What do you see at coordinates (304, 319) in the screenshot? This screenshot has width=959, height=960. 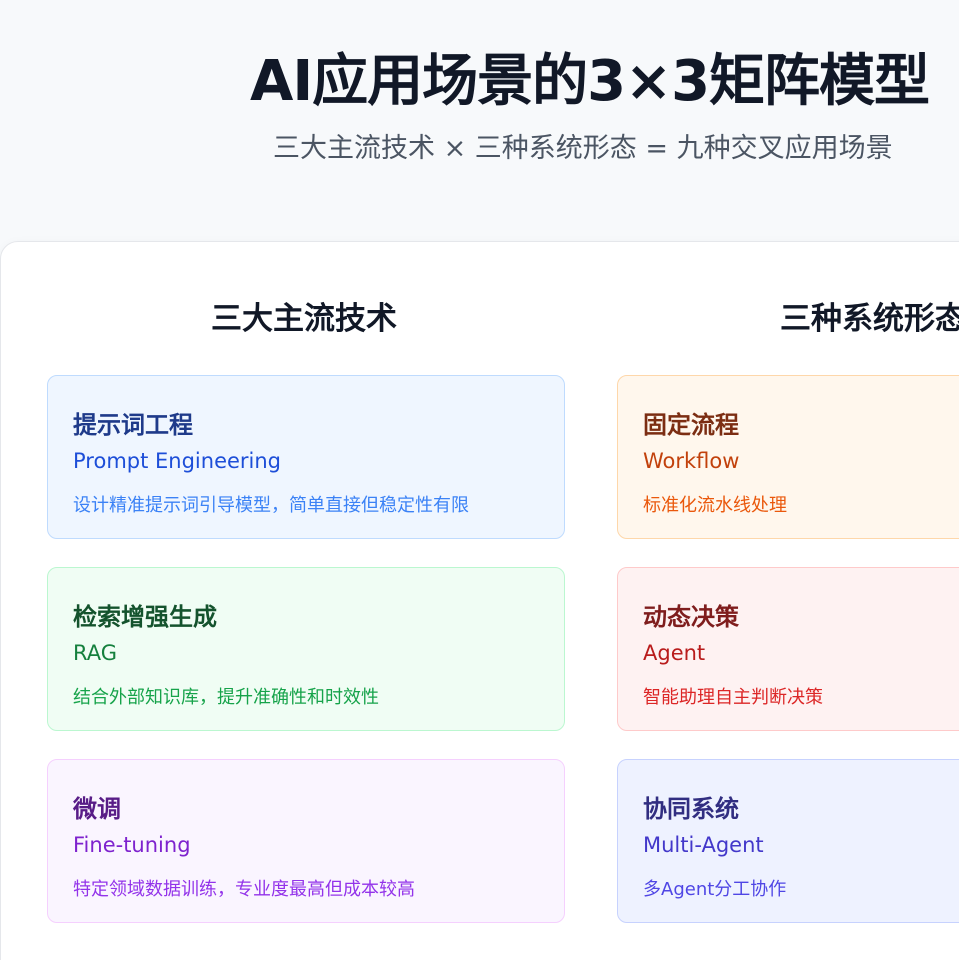 I see `technologies-heading: 三大主流技术` at bounding box center [304, 319].